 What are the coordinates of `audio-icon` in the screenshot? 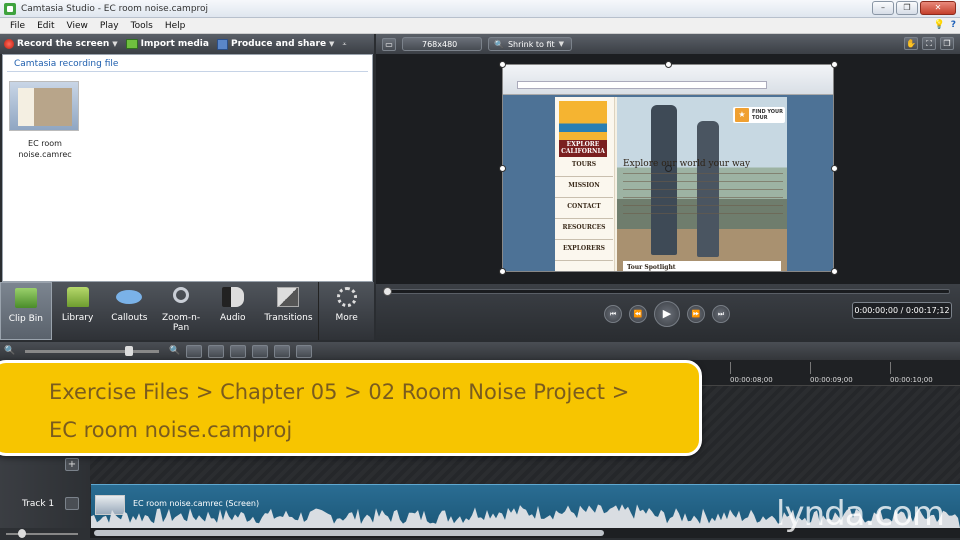 It's located at (232, 297).